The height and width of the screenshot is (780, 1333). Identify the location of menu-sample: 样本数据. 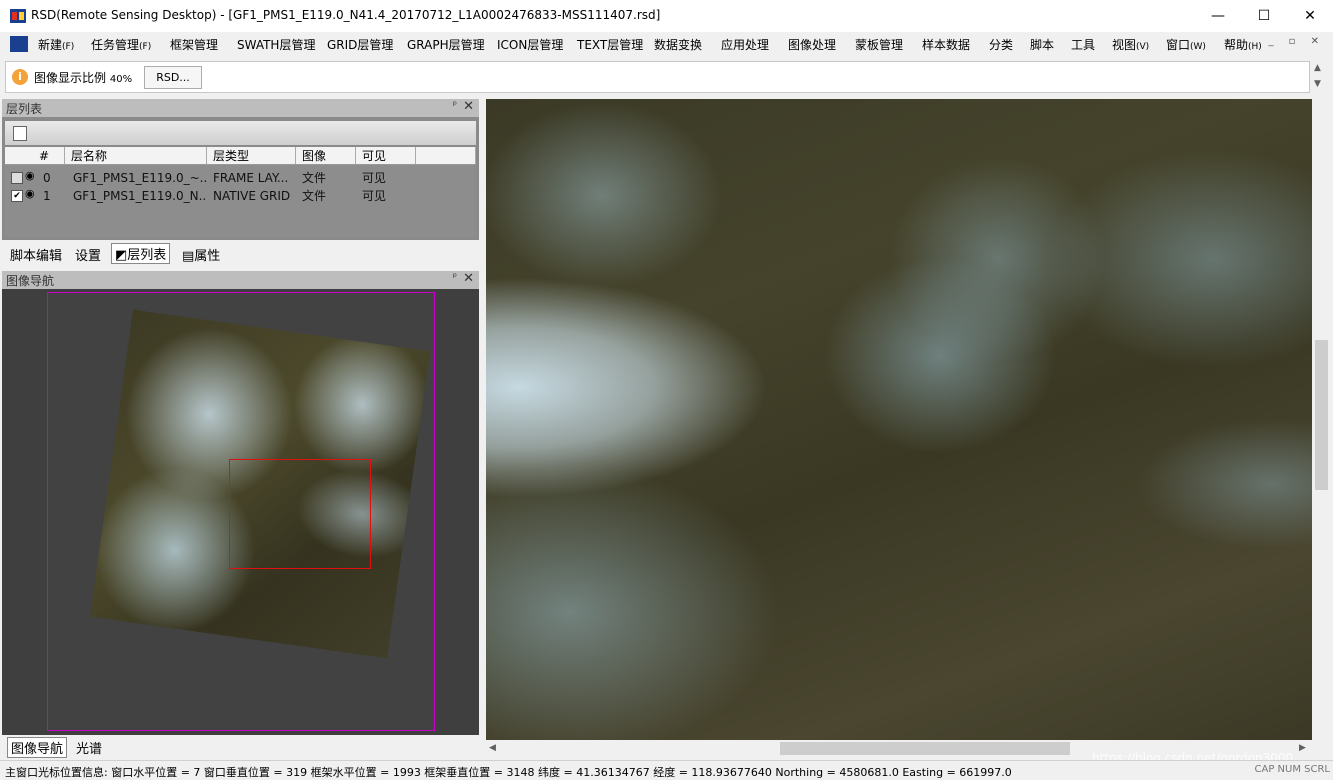
(946, 44).